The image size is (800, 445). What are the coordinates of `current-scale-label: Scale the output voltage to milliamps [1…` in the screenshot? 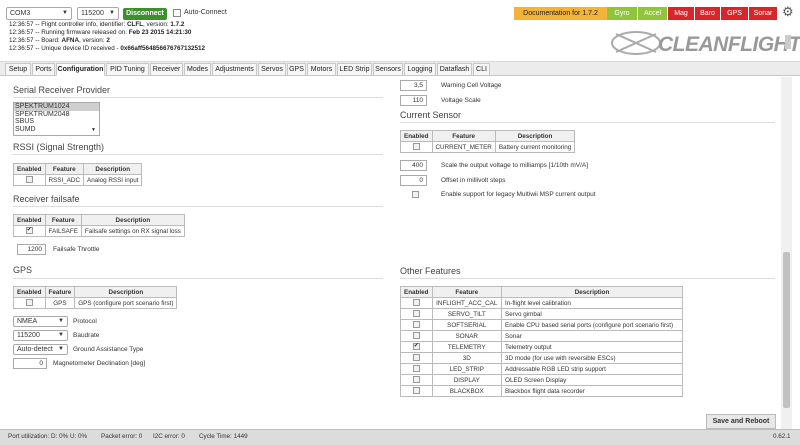 It's located at (515, 165).